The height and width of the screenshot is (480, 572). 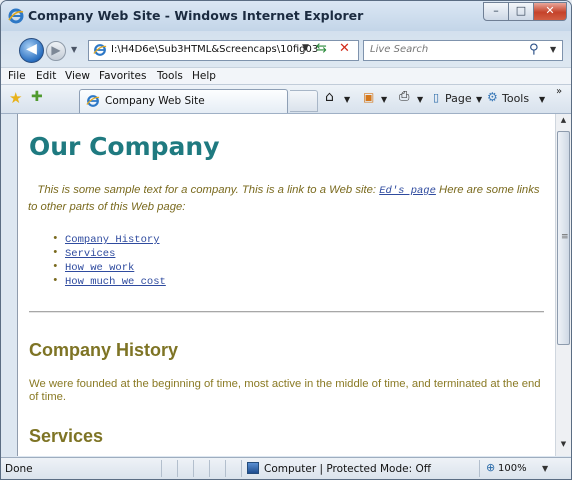 What do you see at coordinates (399, 49) in the screenshot?
I see `search-input: Live Search` at bounding box center [399, 49].